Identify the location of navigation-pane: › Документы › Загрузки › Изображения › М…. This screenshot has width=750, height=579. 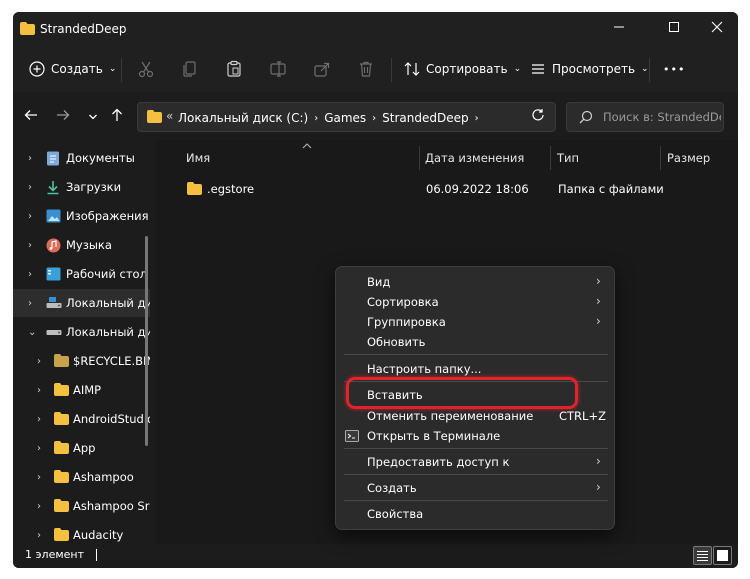
(81, 342).